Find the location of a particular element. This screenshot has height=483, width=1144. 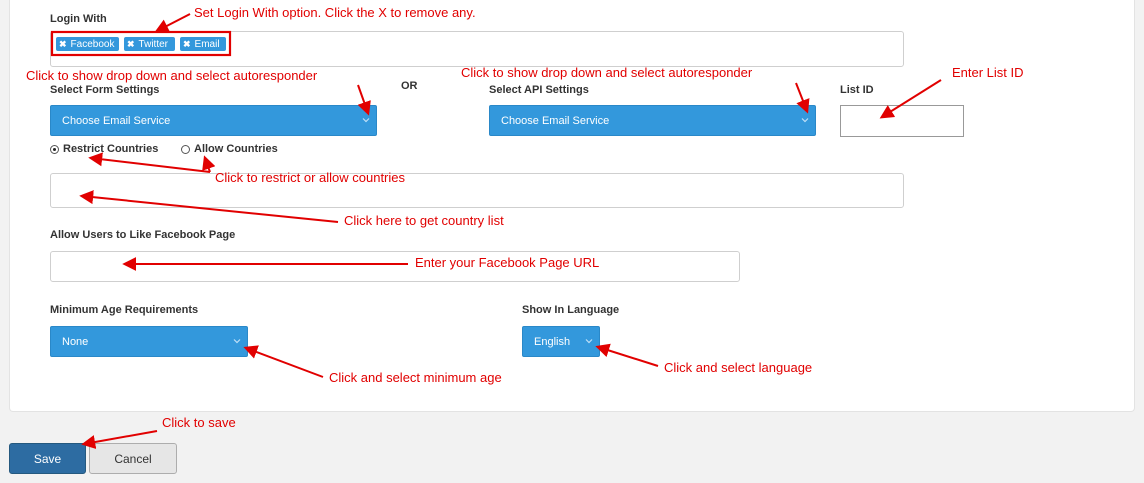

tag-label: Twitter is located at coordinates (153, 44).